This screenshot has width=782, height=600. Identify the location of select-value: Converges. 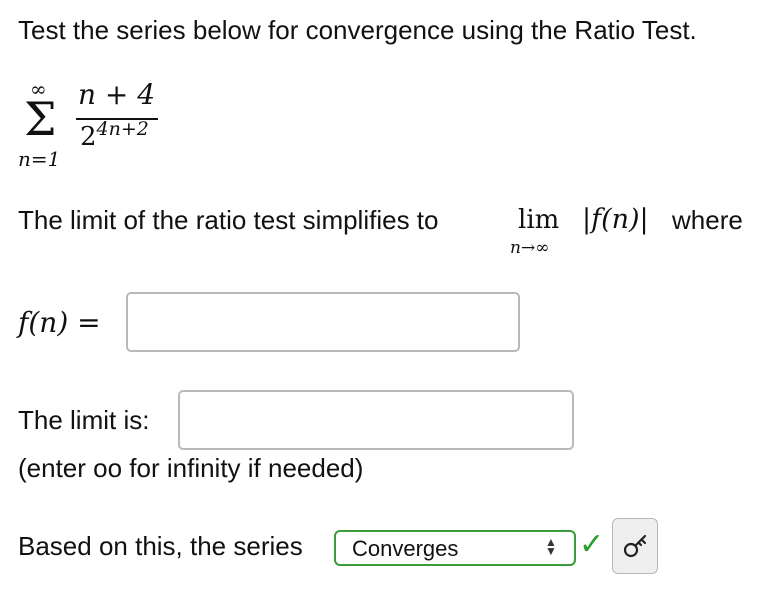
(405, 548).